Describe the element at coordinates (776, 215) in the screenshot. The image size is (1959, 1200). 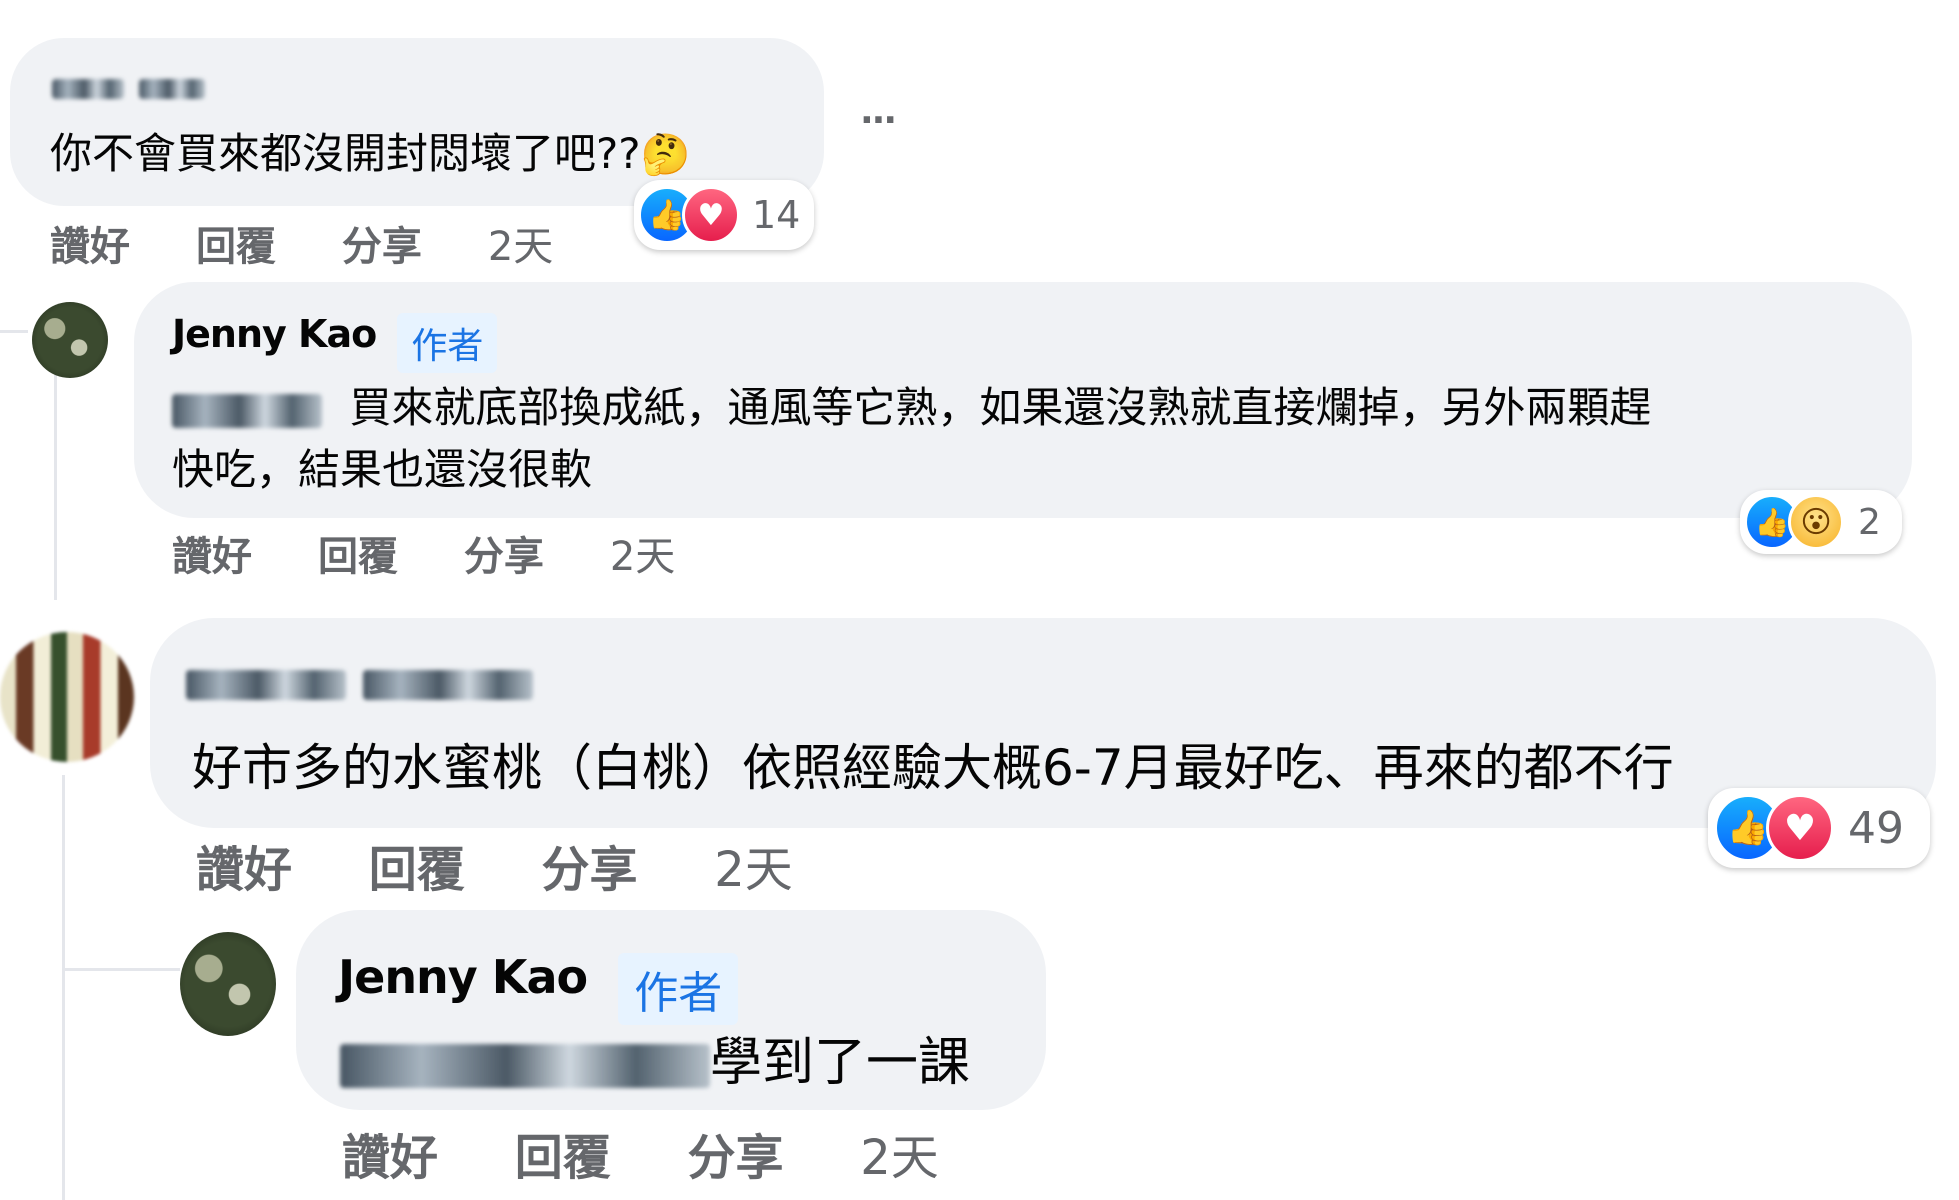
I see `reaction-count: 14` at that location.